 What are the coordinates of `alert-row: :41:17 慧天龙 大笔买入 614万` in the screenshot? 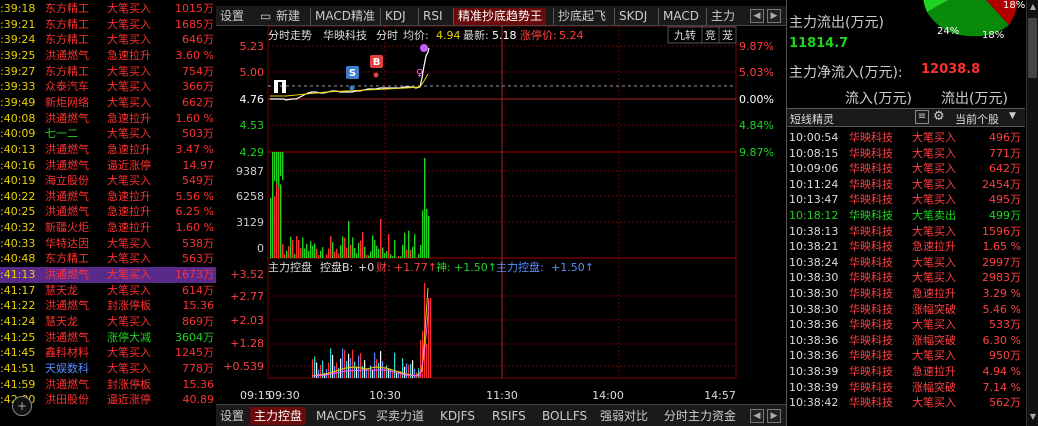 It's located at (108, 291).